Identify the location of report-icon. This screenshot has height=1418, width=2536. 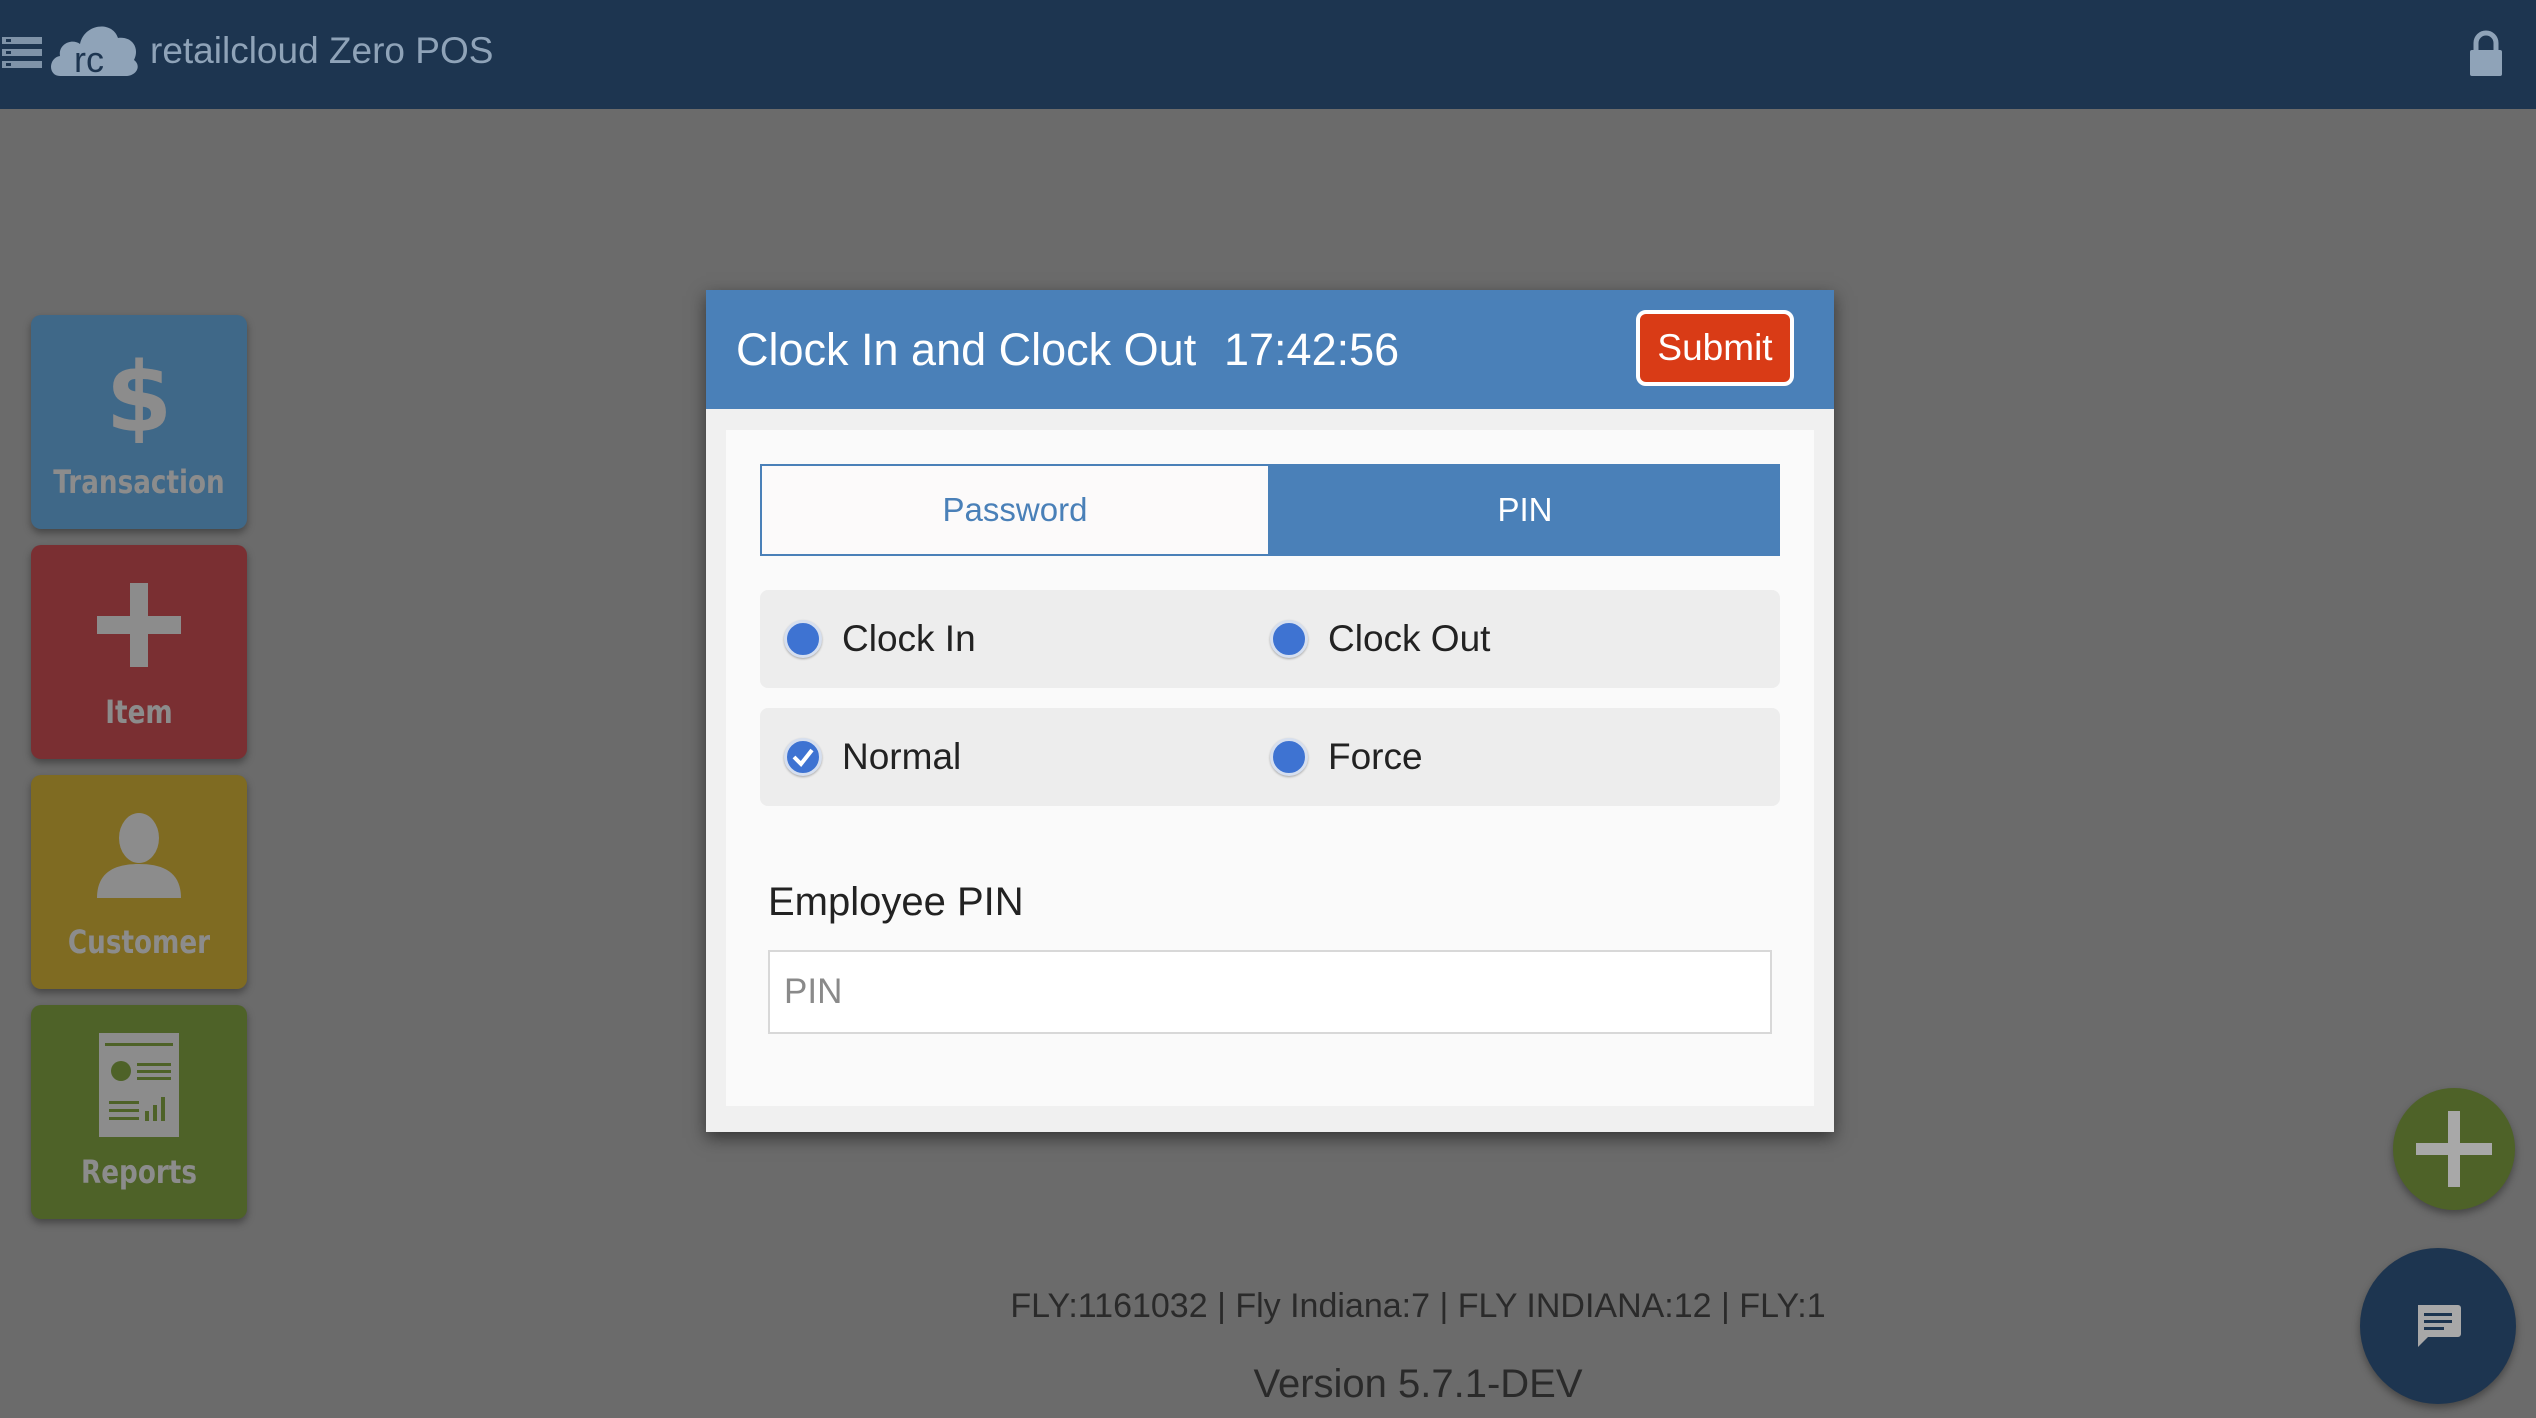
(139, 1085).